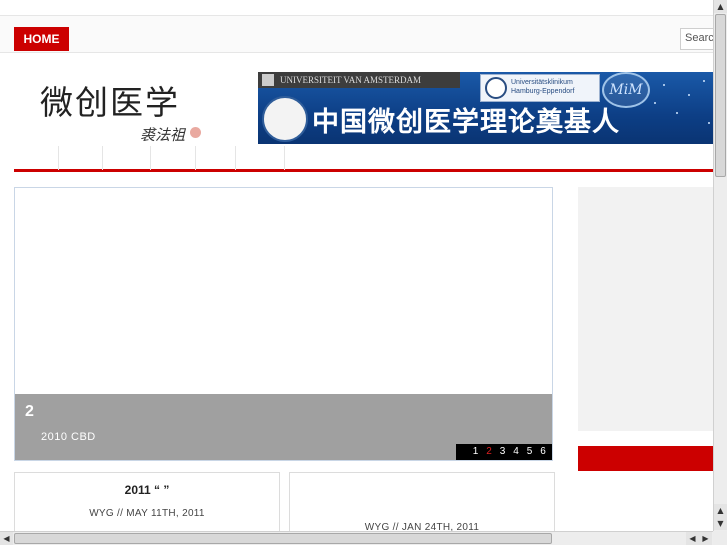  What do you see at coordinates (147, 513) in the screenshot?
I see `post-meta: WYG // MAY 11TH, 2011` at bounding box center [147, 513].